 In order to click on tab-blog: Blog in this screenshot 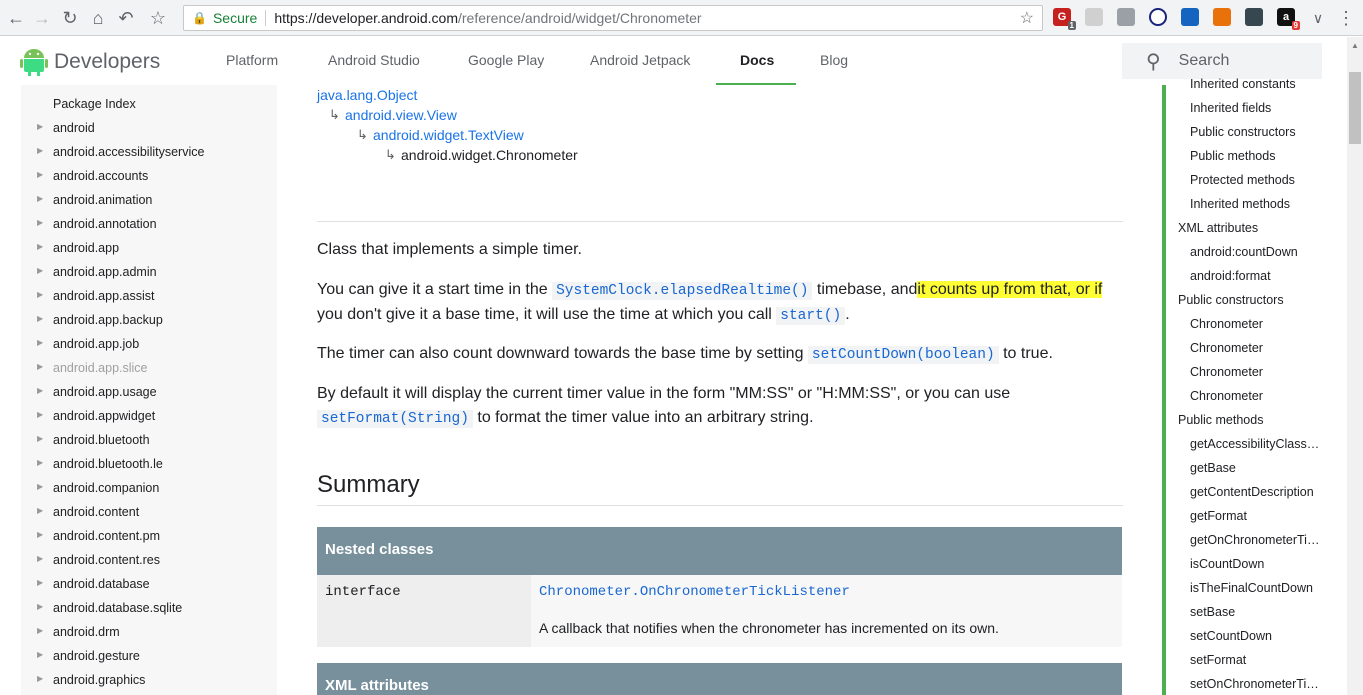, I will do `click(834, 60)`.